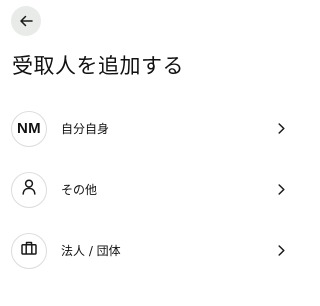 This screenshot has width=320, height=306. I want to click on person-icon, so click(29, 189).